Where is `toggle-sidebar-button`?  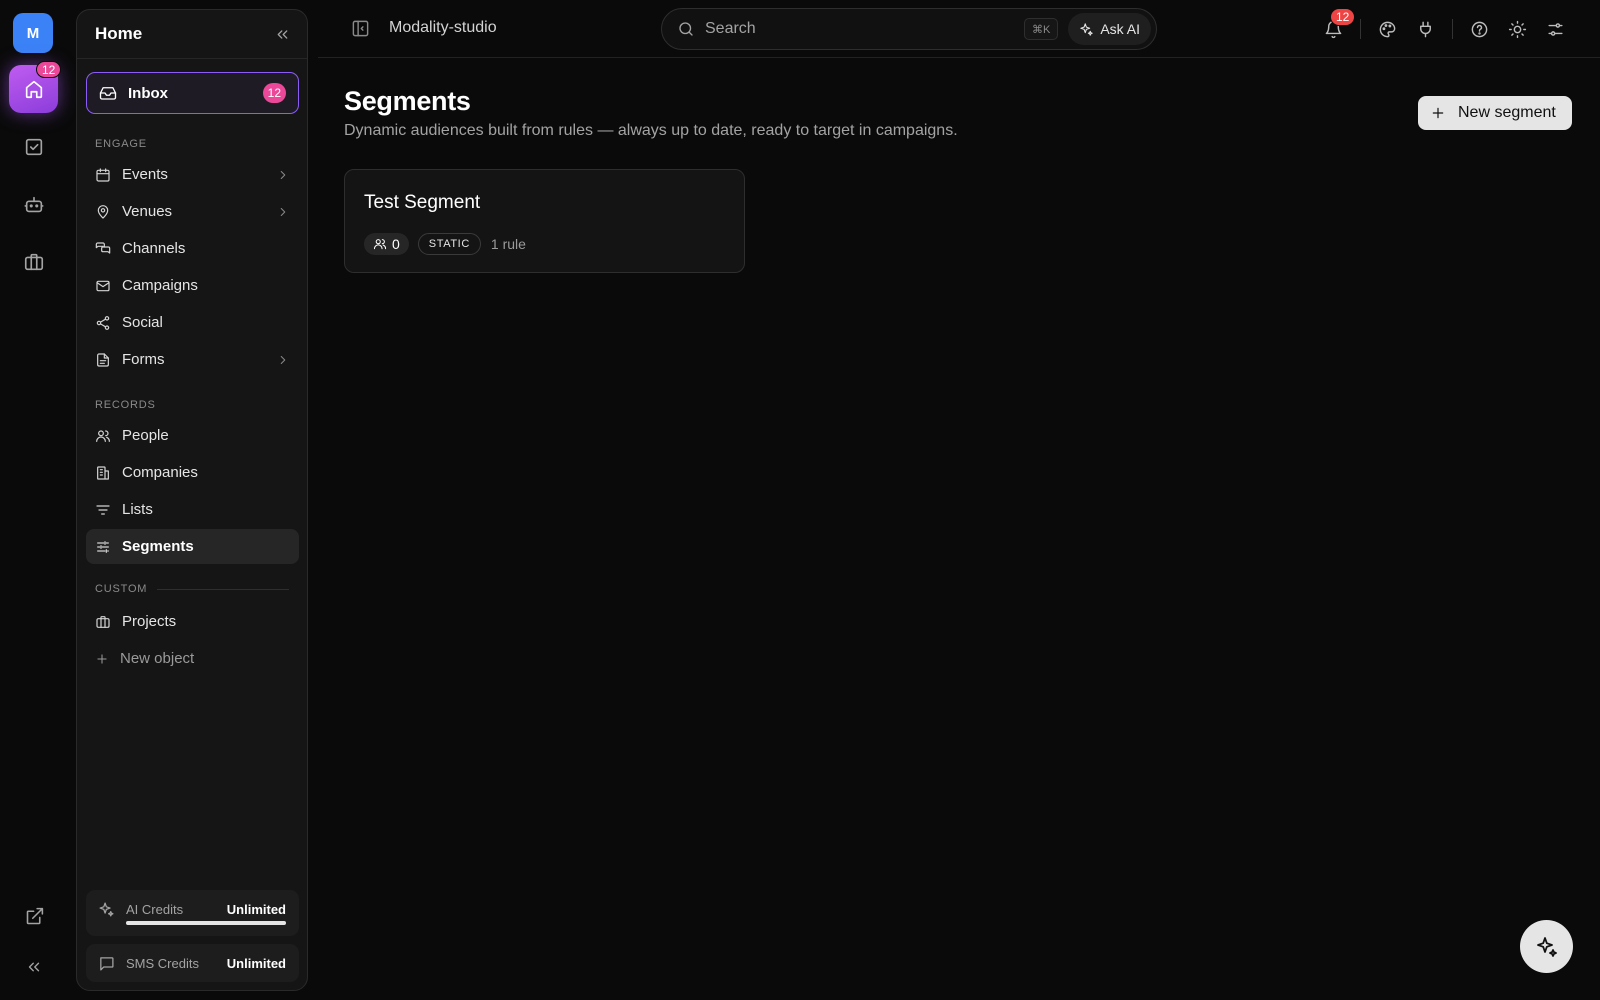
toggle-sidebar-button is located at coordinates (360, 28).